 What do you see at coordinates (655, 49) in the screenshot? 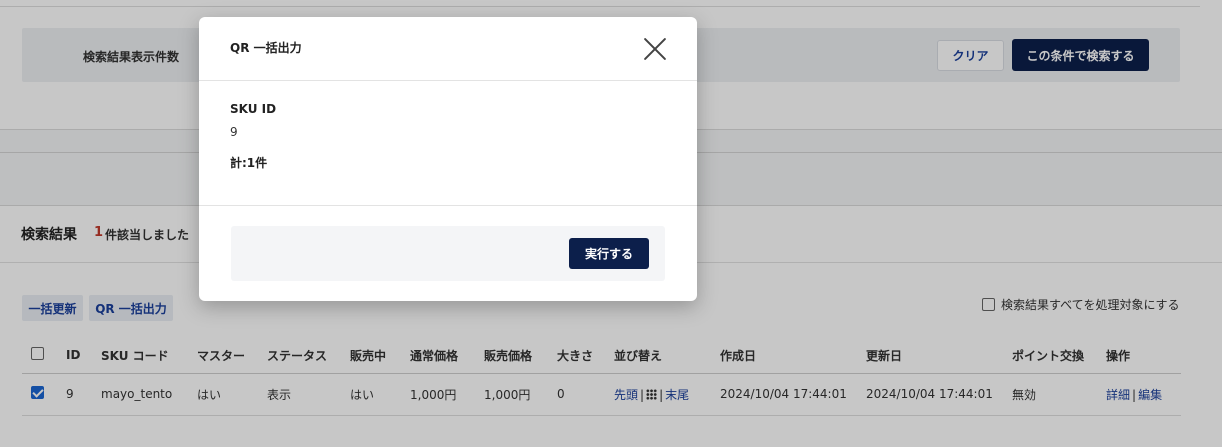
I see `close-icon` at bounding box center [655, 49].